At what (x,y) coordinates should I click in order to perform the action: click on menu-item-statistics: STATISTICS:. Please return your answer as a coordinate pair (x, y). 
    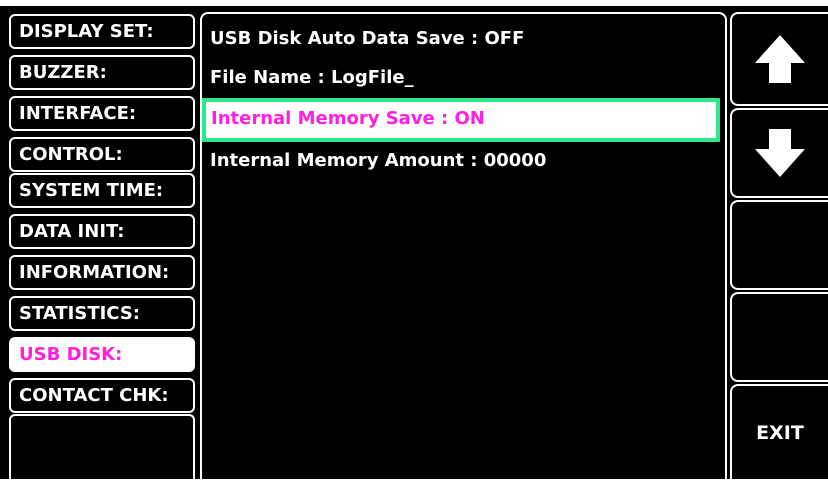
    Looking at the image, I should click on (102, 313).